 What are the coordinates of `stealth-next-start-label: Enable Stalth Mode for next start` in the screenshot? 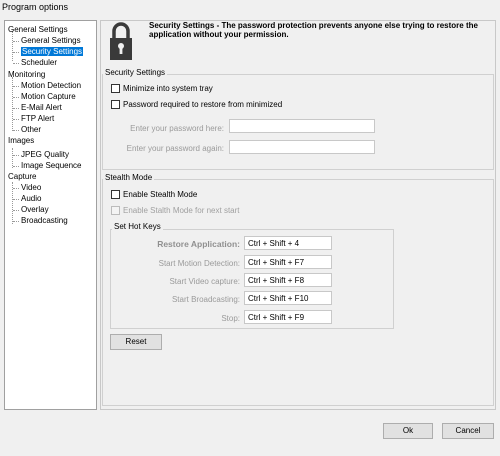 It's located at (181, 210).